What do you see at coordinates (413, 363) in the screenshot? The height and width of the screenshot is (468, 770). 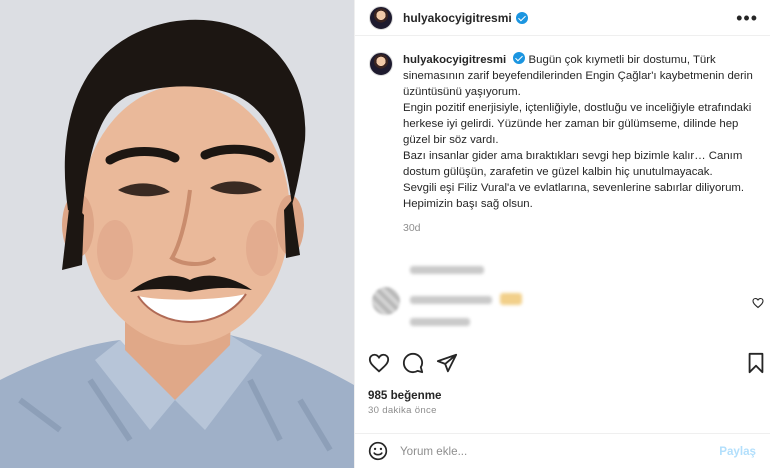 I see `comment-icon` at bounding box center [413, 363].